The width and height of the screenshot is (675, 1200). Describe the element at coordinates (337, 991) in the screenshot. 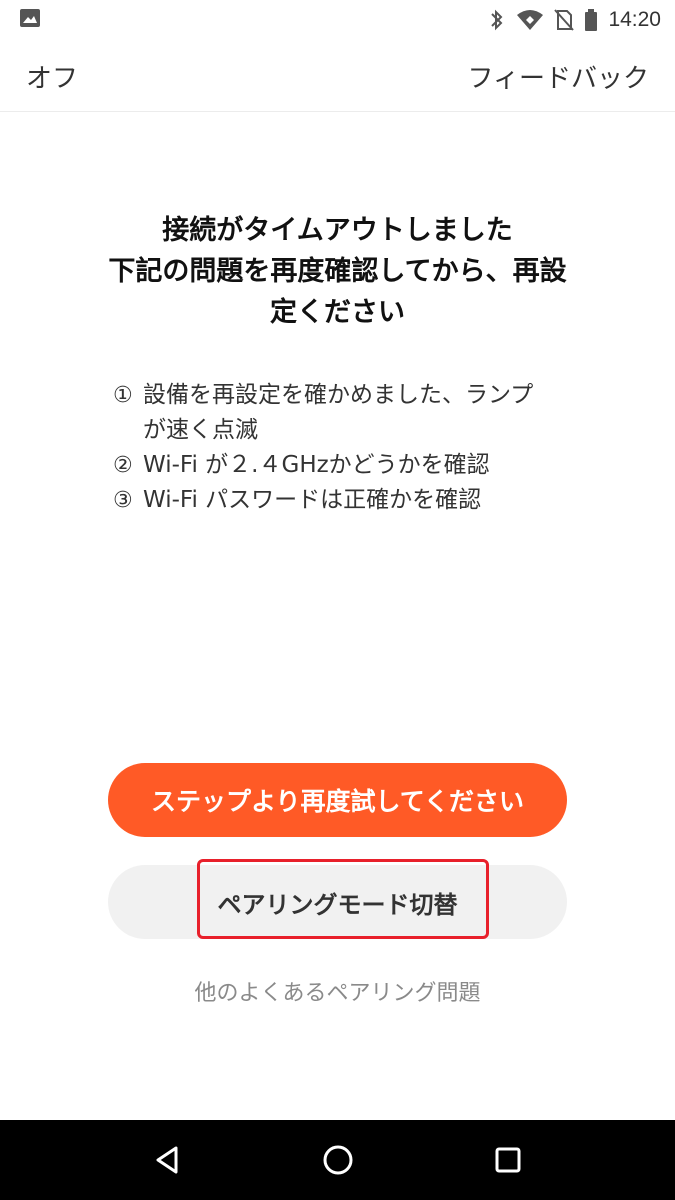

I see `other-pairing-issues-link: 他のよくあるペアリング問題` at that location.